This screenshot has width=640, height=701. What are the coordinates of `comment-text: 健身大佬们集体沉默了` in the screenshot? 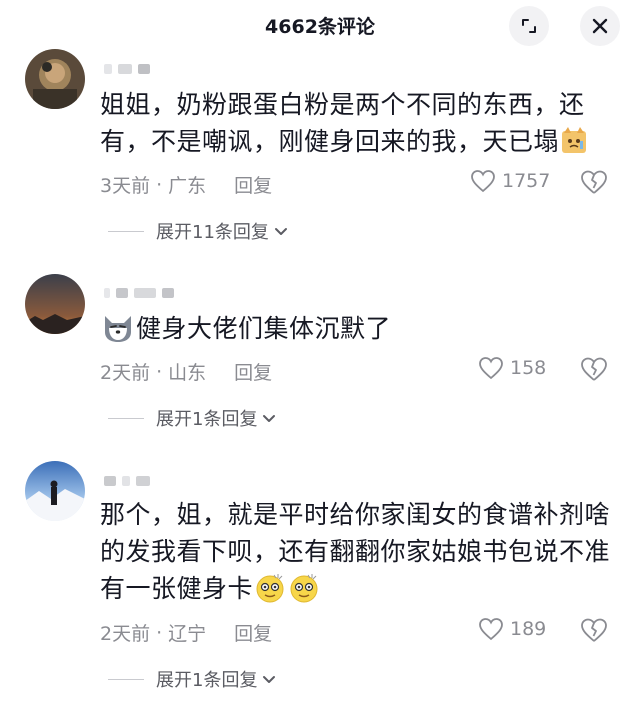 It's located at (360, 328).